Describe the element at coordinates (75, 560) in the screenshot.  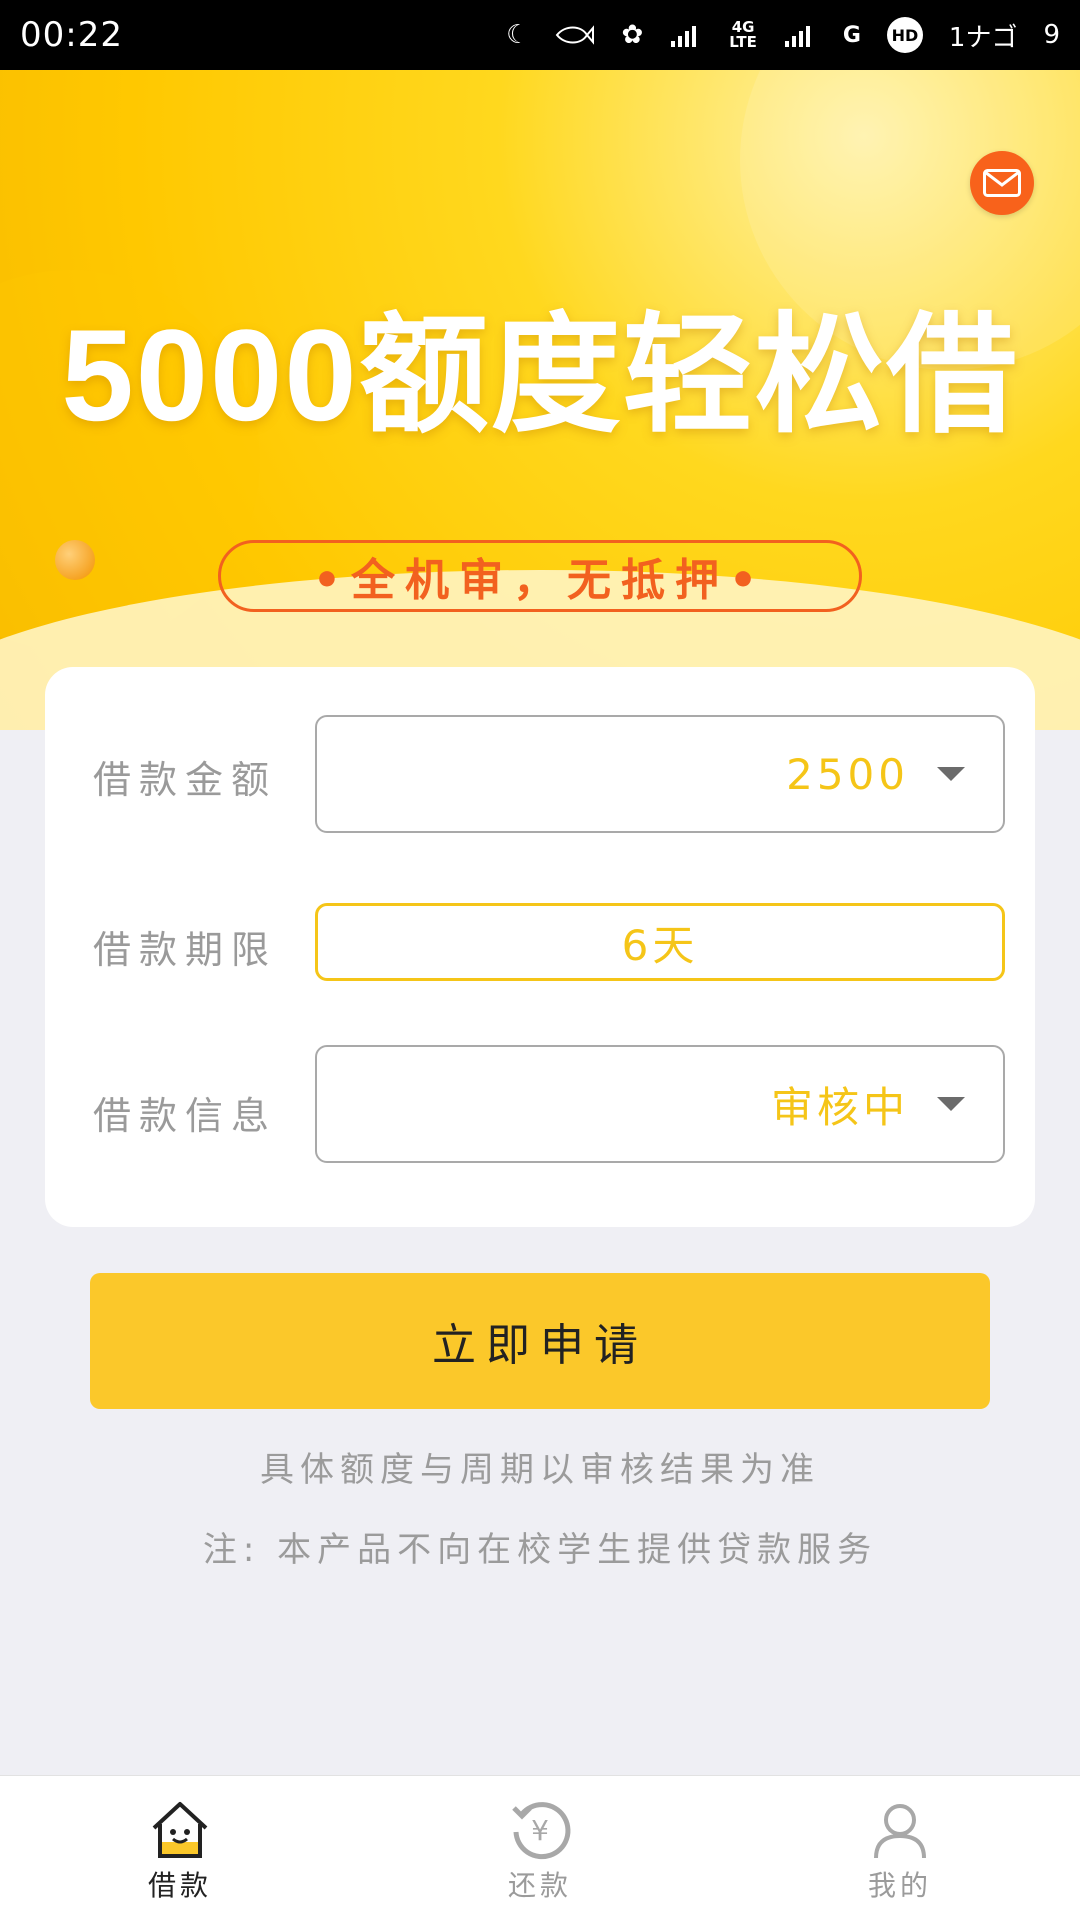
I see `orange-ball-decoration` at that location.